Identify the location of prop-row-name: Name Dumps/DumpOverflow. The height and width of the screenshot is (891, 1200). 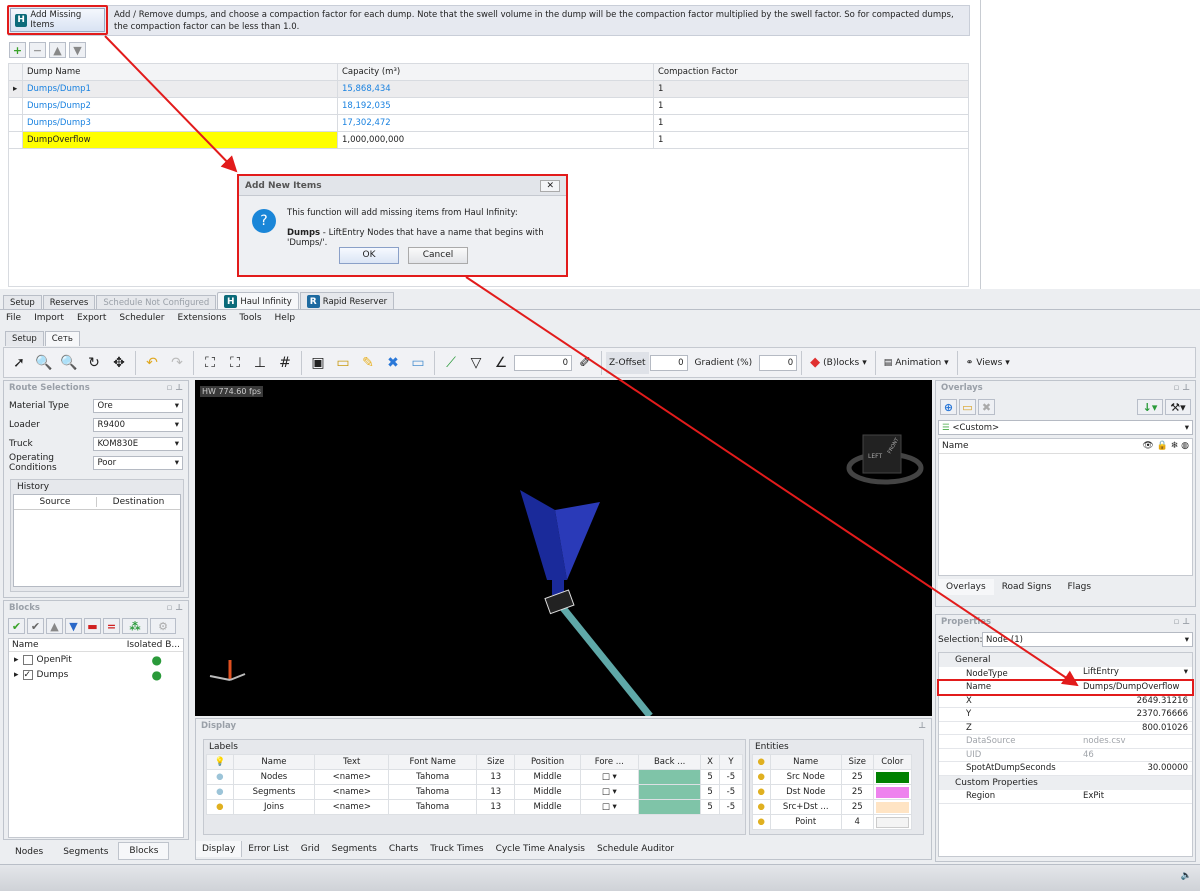
(1065, 687).